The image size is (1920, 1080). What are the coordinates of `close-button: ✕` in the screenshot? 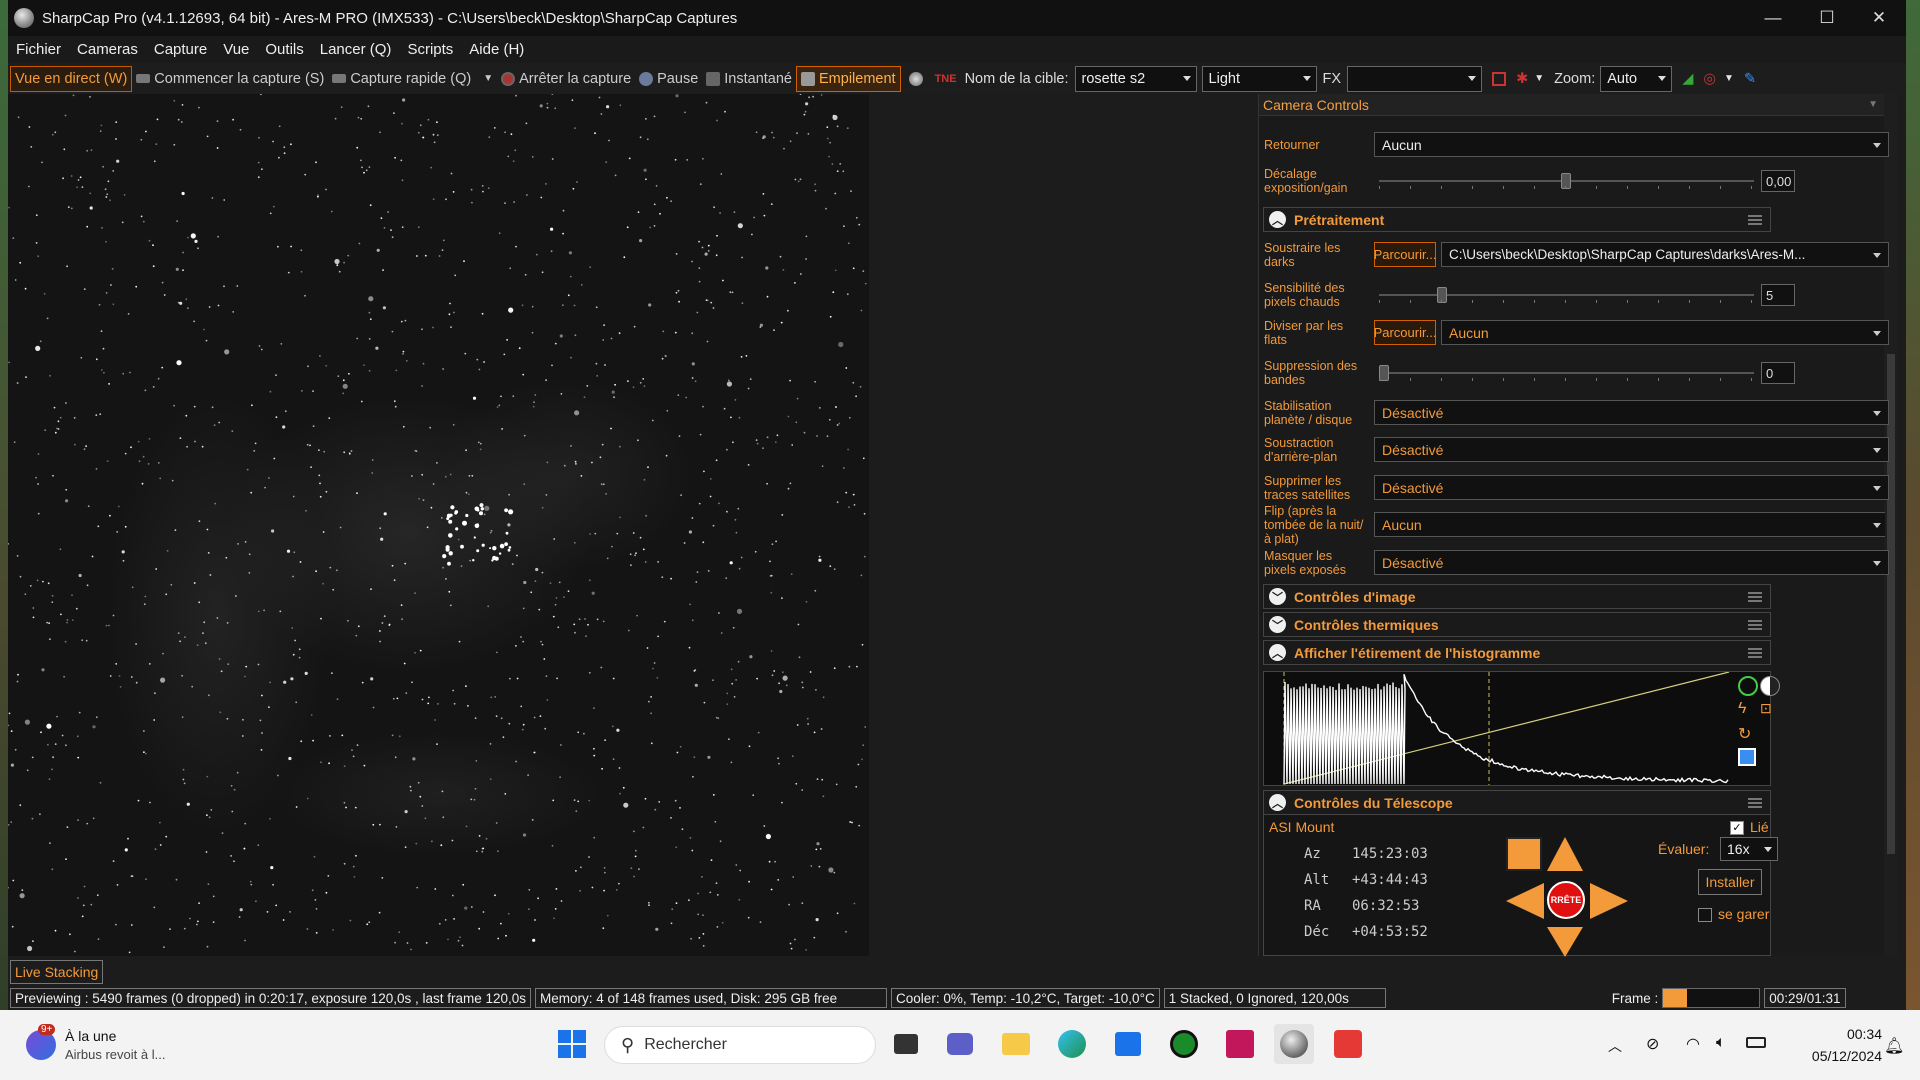 It's located at (1879, 18).